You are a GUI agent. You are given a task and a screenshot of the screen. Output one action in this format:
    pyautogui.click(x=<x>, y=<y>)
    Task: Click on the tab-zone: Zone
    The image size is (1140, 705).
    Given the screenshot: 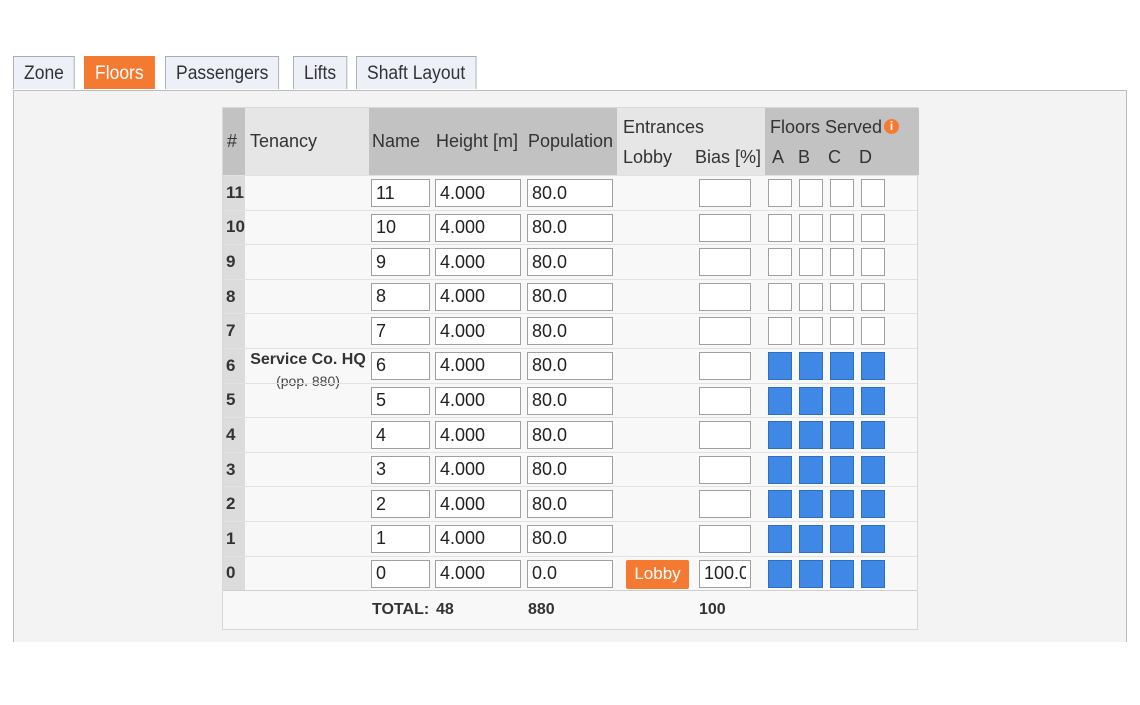 What is the action you would take?
    pyautogui.click(x=44, y=72)
    